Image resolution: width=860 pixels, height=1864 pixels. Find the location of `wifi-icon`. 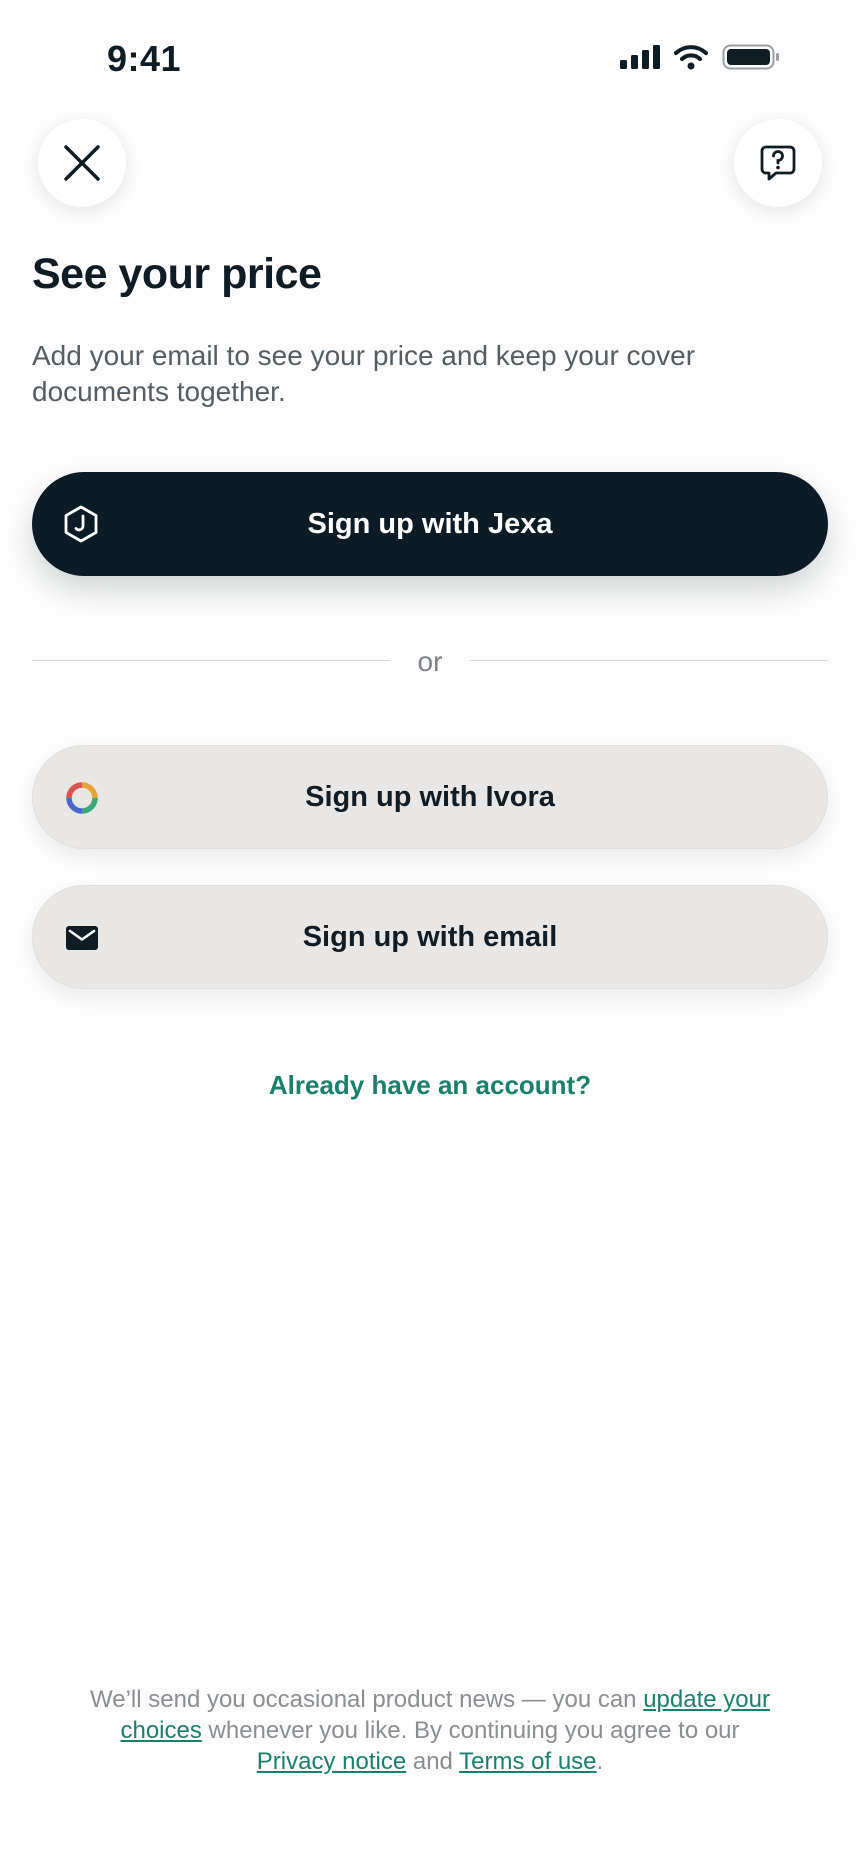

wifi-icon is located at coordinates (691, 57).